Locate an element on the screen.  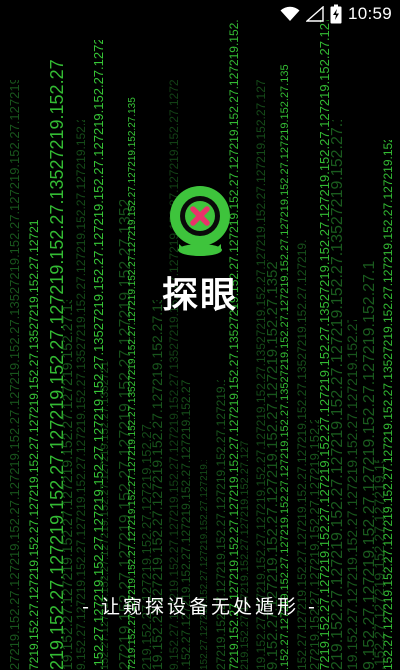
status-bar: 10:59 is located at coordinates (200, 14).